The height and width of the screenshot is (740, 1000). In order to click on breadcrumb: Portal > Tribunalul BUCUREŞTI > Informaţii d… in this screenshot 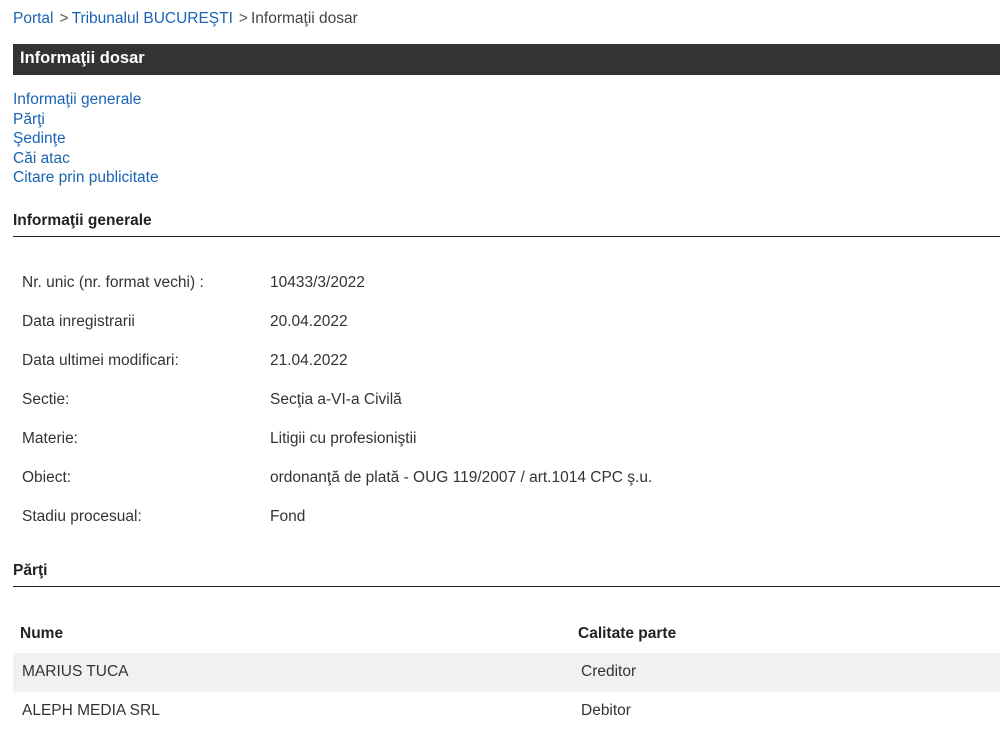, I will do `click(185, 19)`.